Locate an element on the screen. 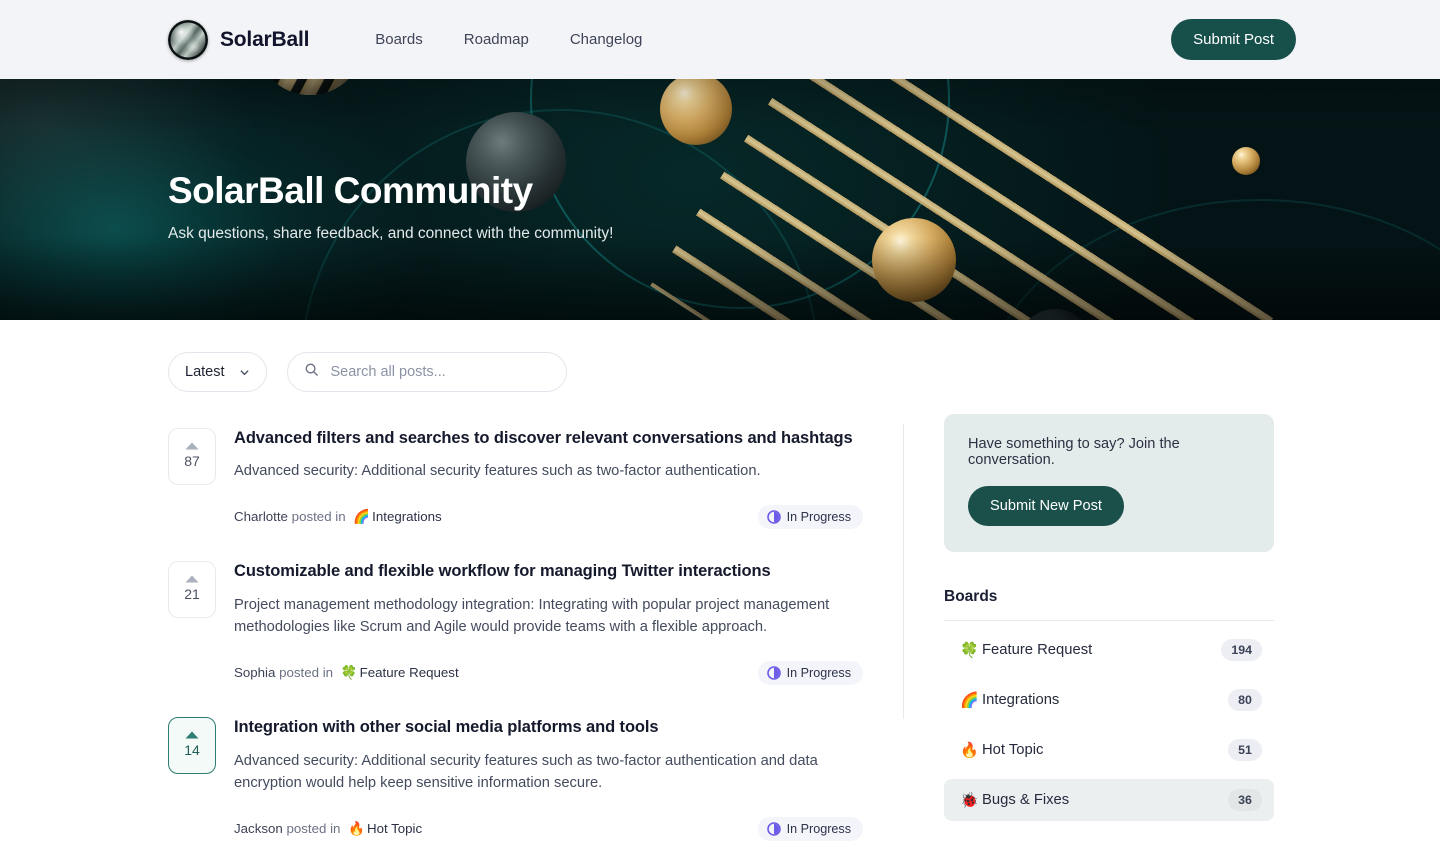 This screenshot has width=1440, height=864. nav-item-roadmap: Roadmap is located at coordinates (496, 39).